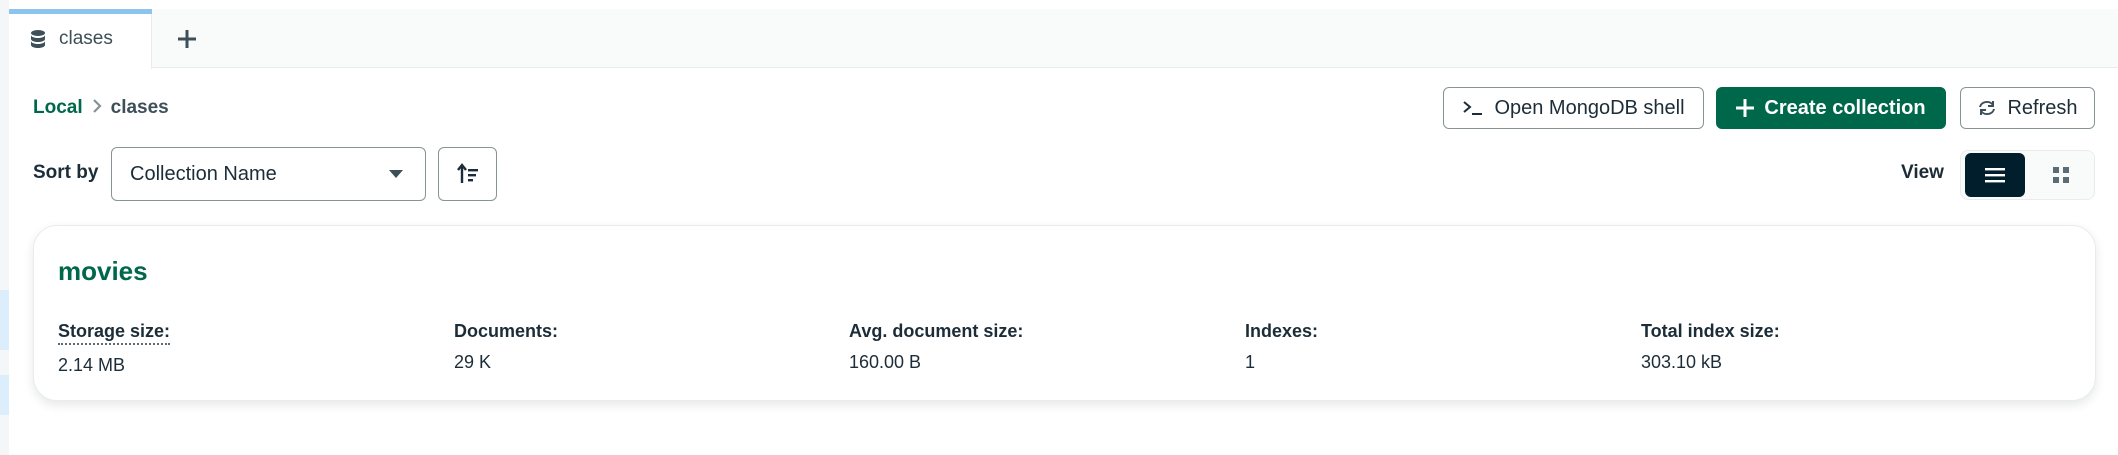  I want to click on refresh-button: Refresh, so click(2027, 108).